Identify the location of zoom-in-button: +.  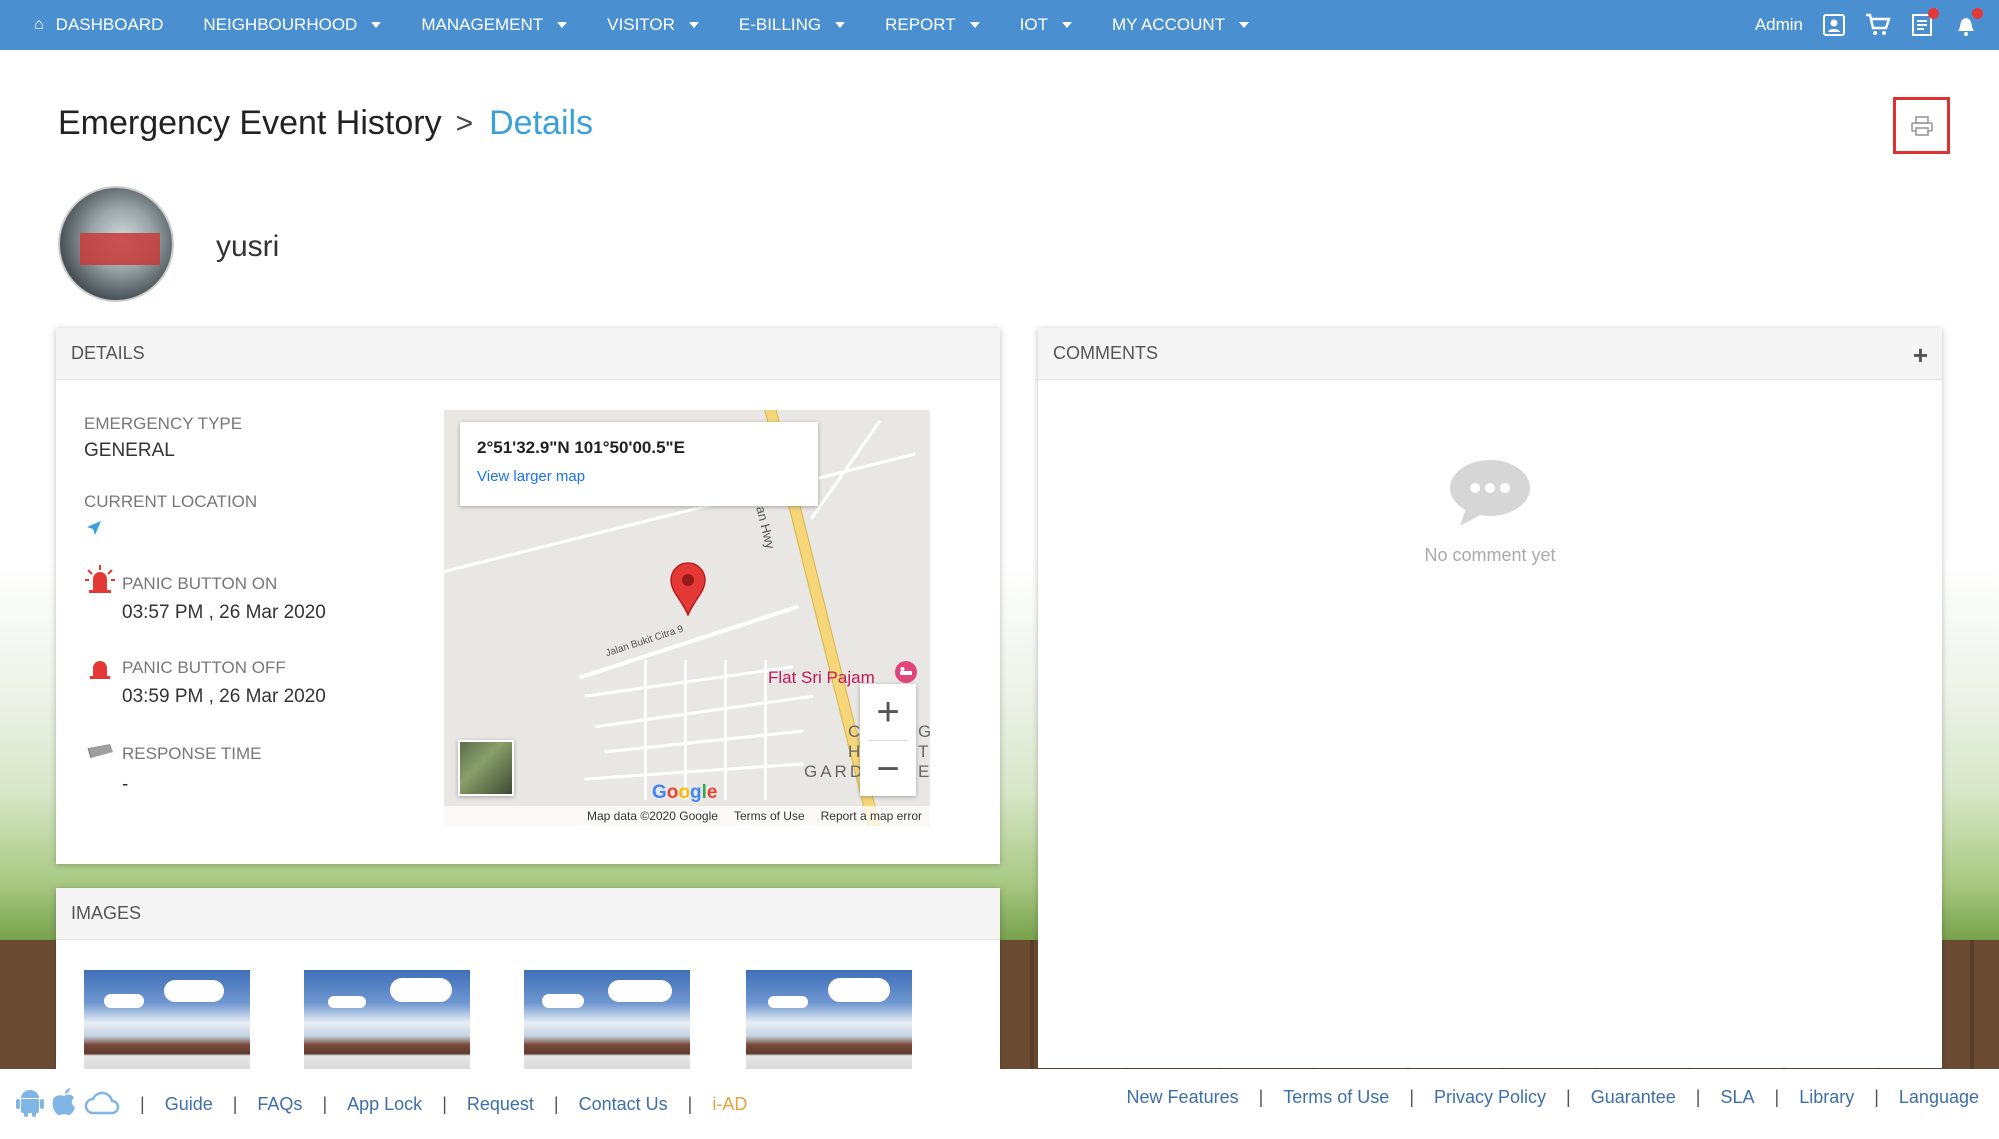
(888, 712).